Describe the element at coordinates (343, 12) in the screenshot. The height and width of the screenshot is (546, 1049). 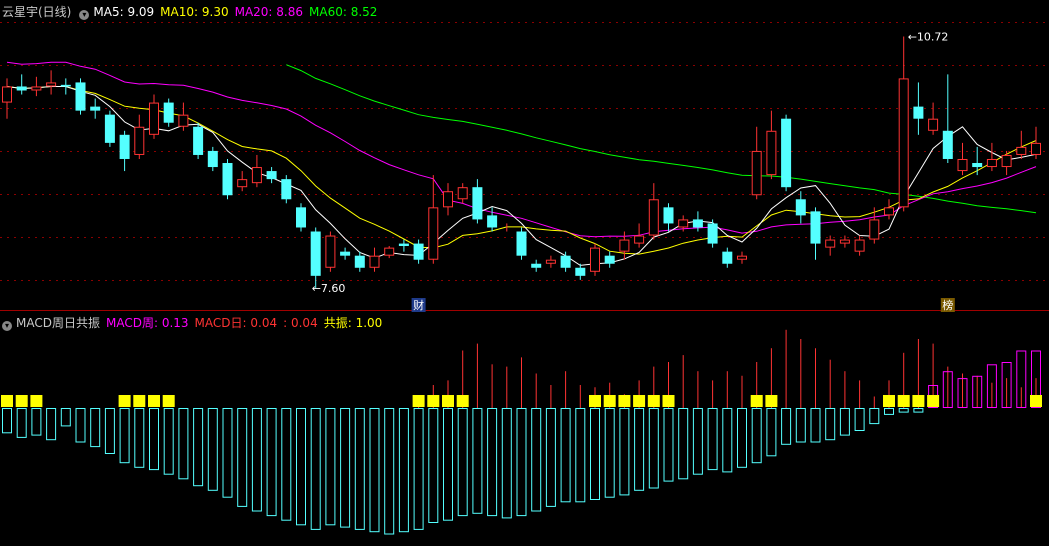
I see `ma60-readout: MA60: 8.52` at that location.